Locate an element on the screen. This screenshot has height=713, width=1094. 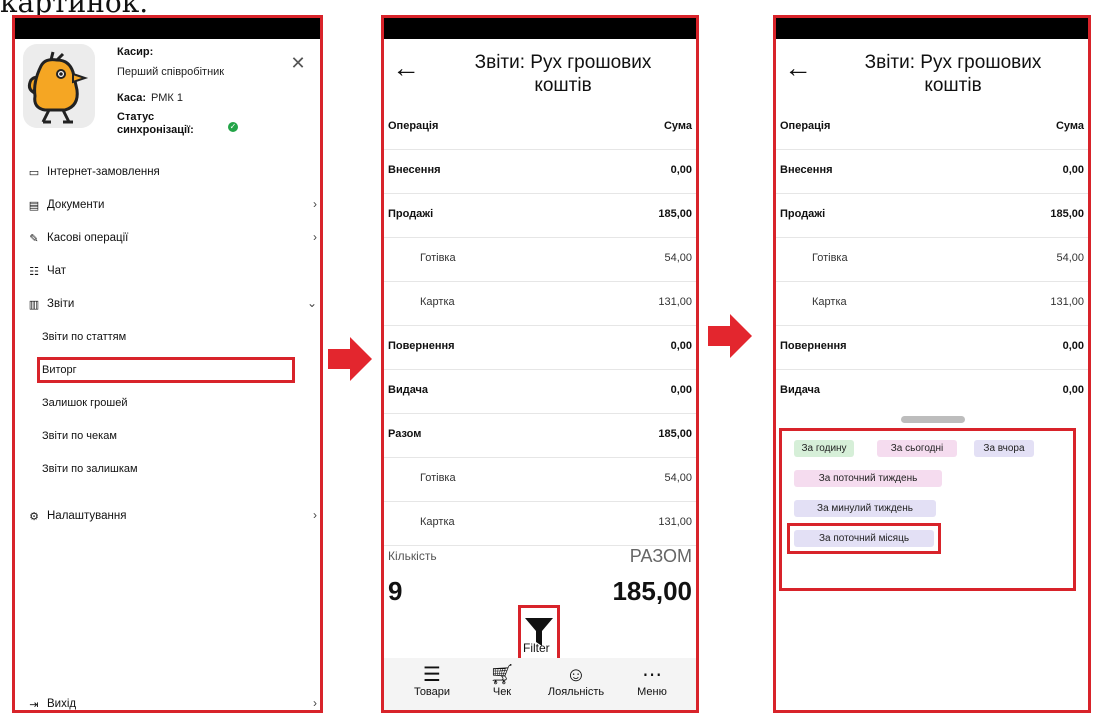
filter-label: Filter is located at coordinates (536, 648).